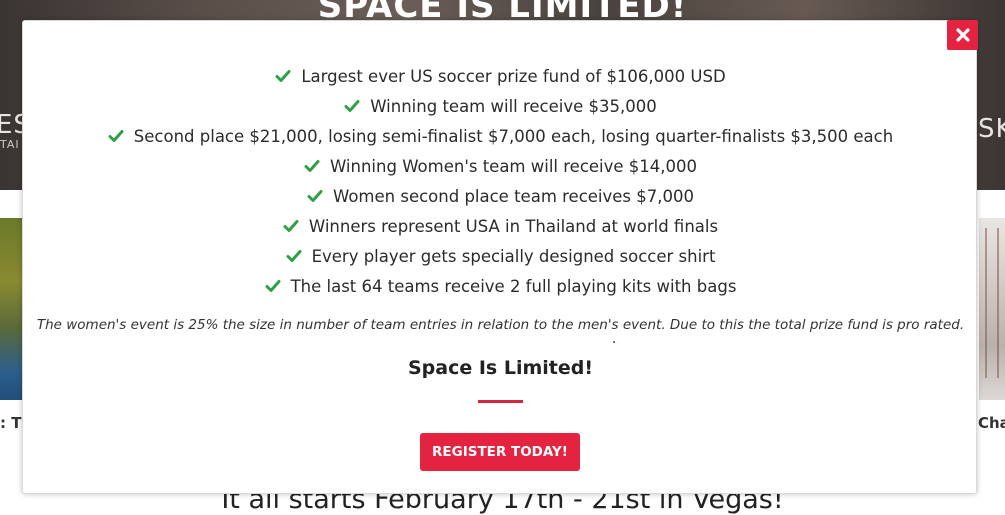 The image size is (1005, 515). Describe the element at coordinates (10, 144) in the screenshot. I see `hero-left-subtext: TAI` at that location.